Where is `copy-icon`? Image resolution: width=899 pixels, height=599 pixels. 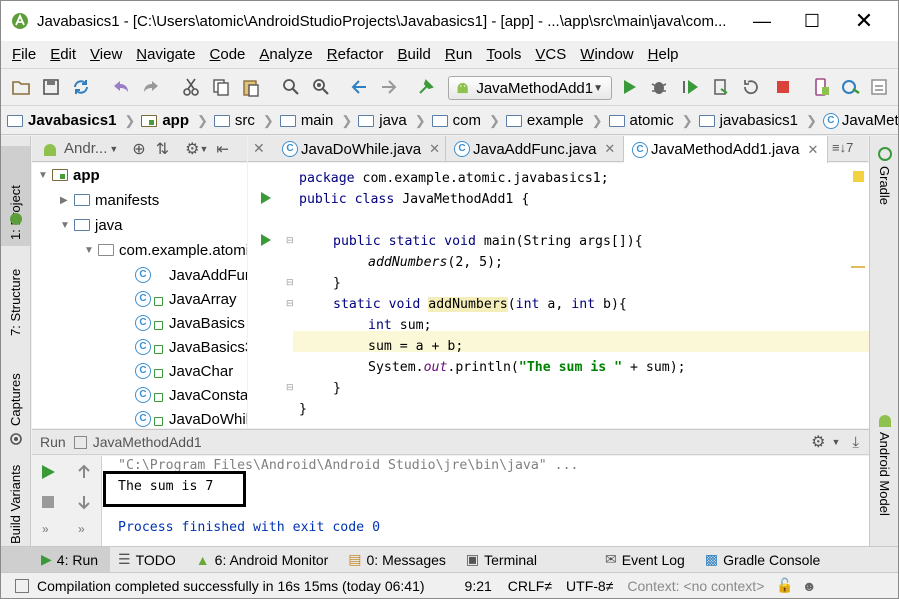 copy-icon is located at coordinates (221, 87).